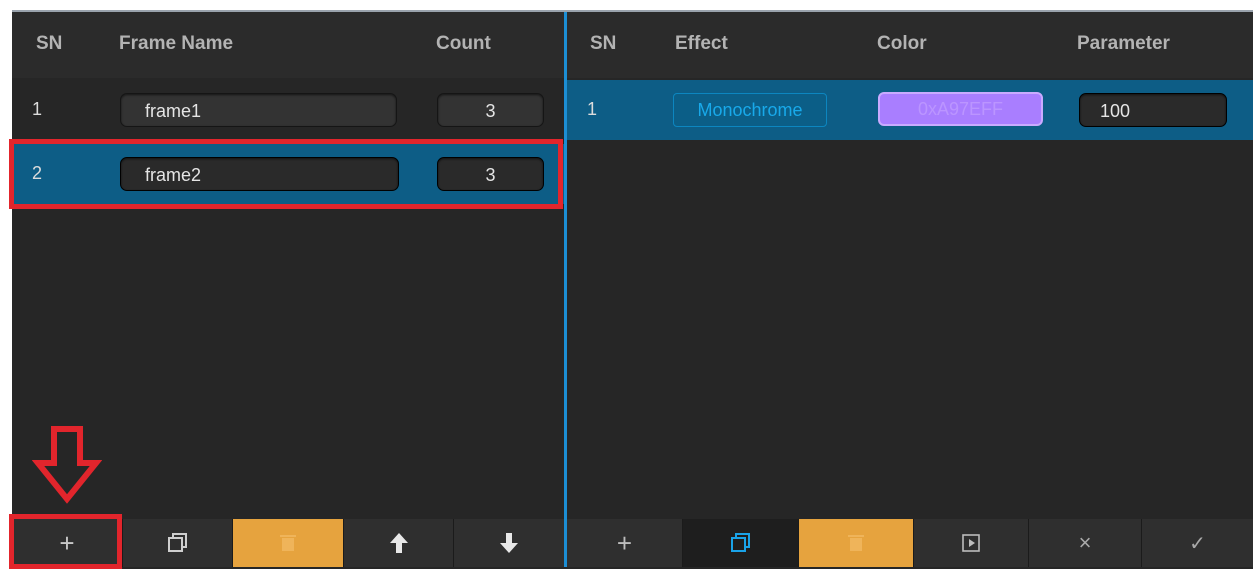  Describe the element at coordinates (902, 43) in the screenshot. I see `header-color: Color` at that location.